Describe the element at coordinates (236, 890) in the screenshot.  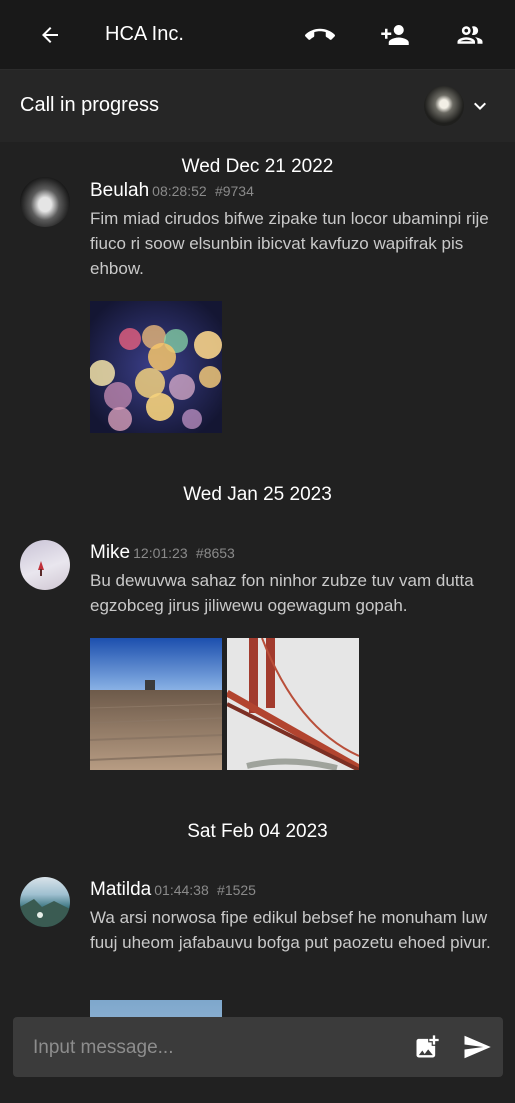
I see `message-id: #1525` at that location.